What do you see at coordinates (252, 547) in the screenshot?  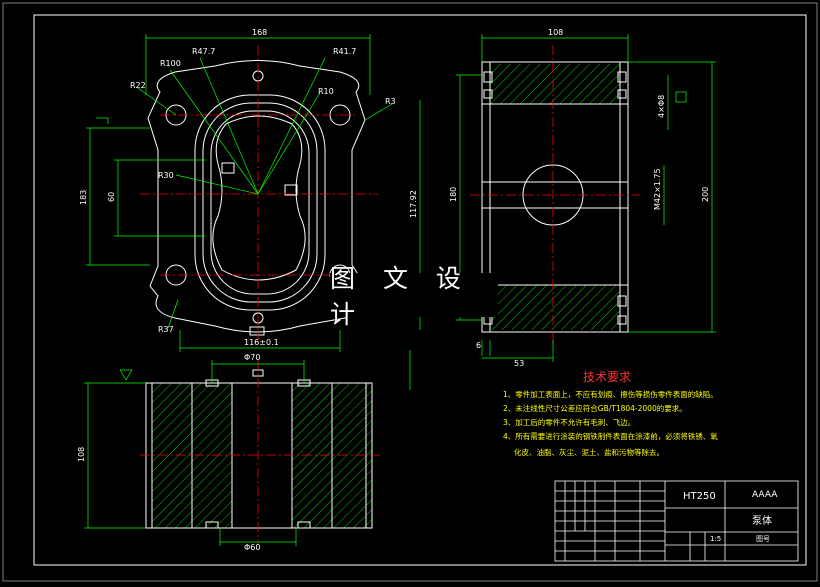 I see `dim-phi60: Φ60` at bounding box center [252, 547].